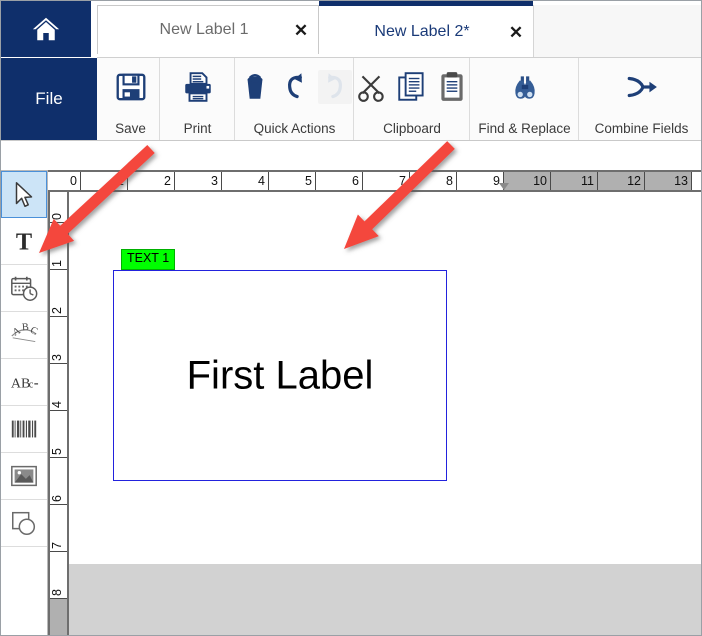  I want to click on undo-icon, so click(295, 87).